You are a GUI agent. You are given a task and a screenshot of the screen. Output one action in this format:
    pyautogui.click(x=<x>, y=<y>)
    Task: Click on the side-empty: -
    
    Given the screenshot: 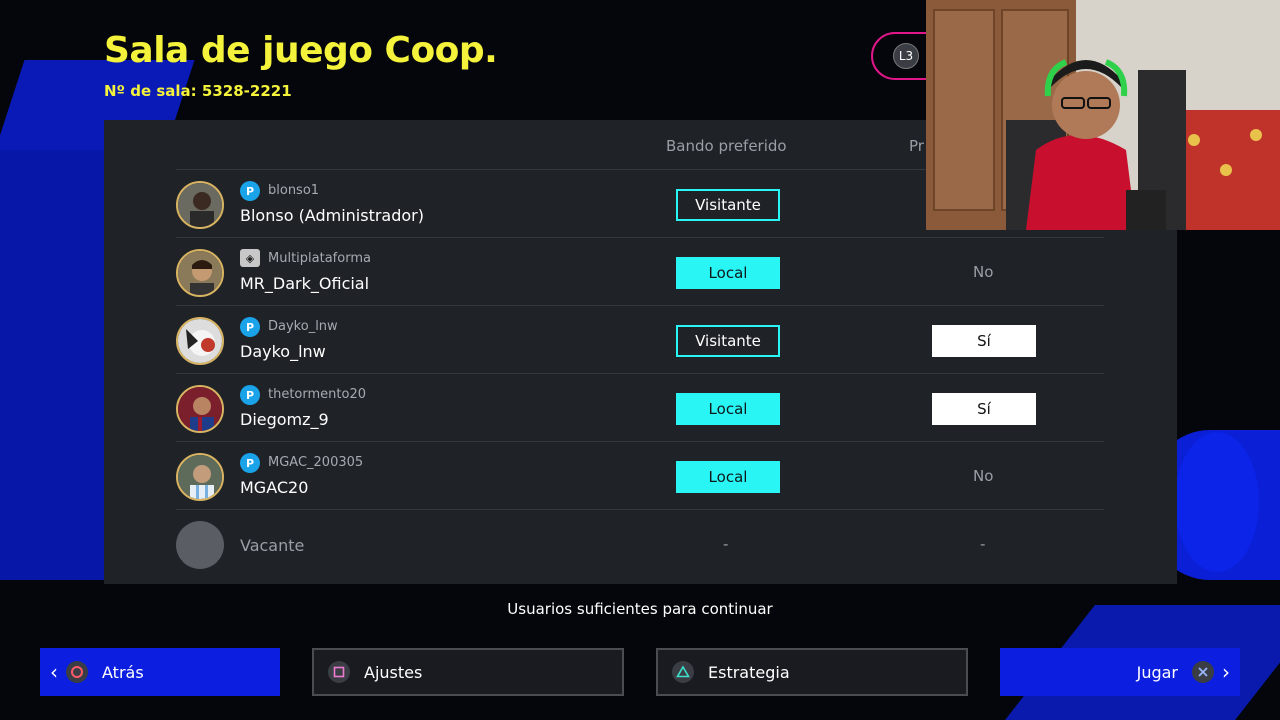 What is the action you would take?
    pyautogui.click(x=726, y=544)
    